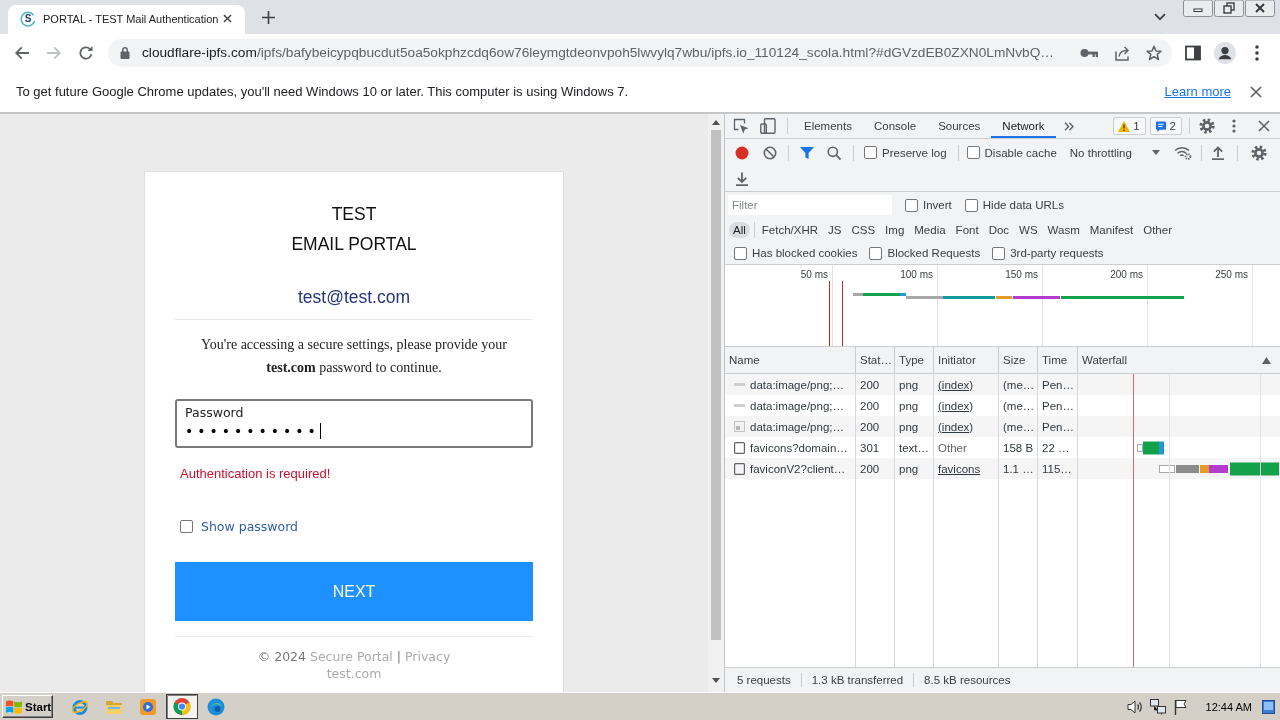 Image resolution: width=1280 pixels, height=720 pixels. Describe the element at coordinates (741, 126) in the screenshot. I see `cursor-box-icon` at that location.